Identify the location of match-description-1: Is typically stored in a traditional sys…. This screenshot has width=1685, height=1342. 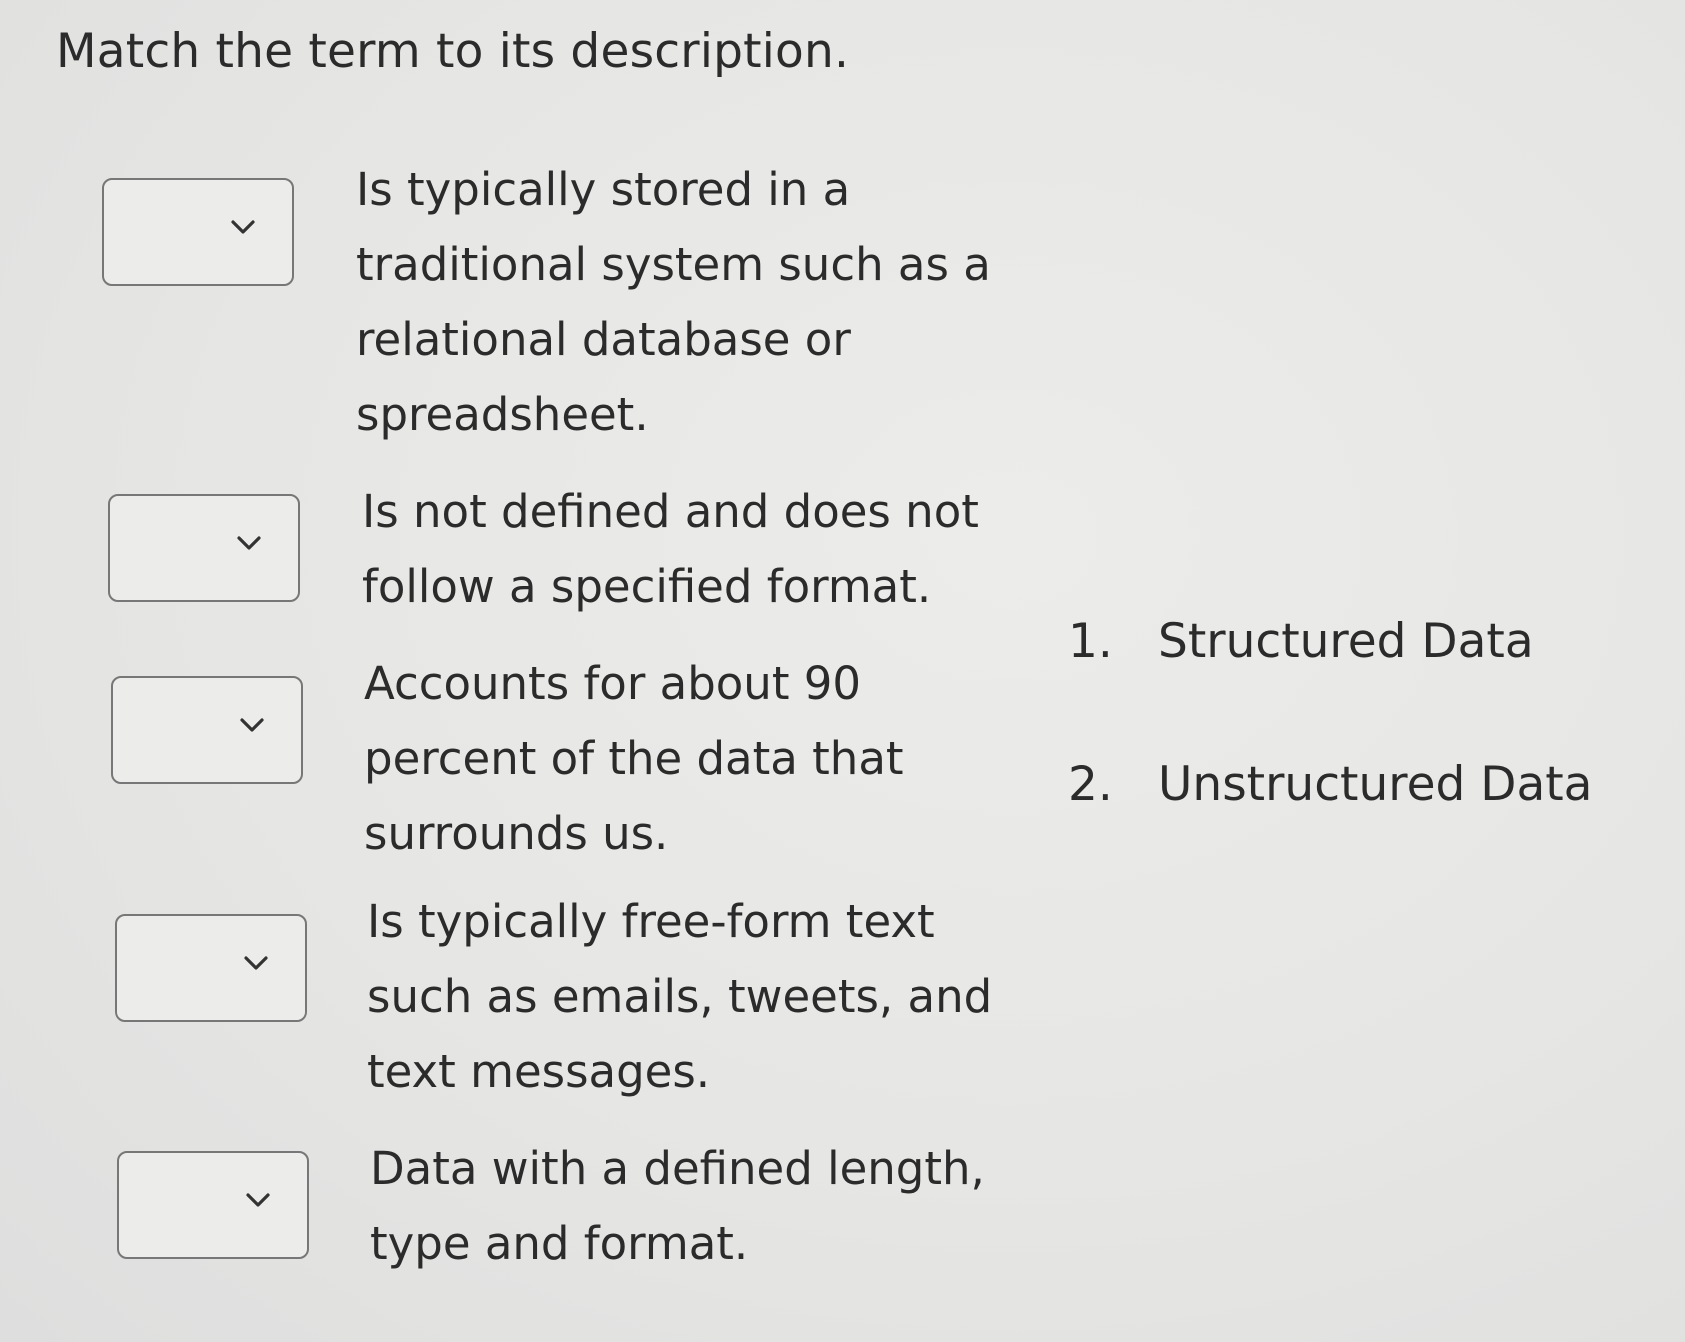
(686, 302).